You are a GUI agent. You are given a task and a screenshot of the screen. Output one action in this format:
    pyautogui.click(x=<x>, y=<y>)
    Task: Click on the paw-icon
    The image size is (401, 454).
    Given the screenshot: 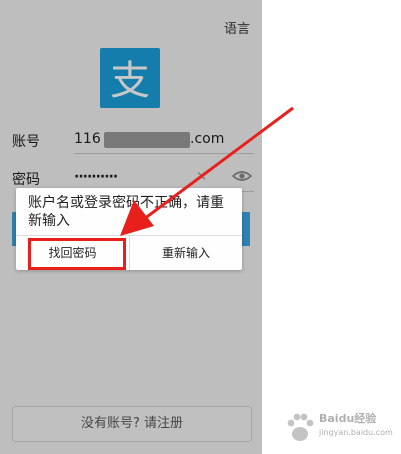 What is the action you would take?
    pyautogui.click(x=300, y=427)
    